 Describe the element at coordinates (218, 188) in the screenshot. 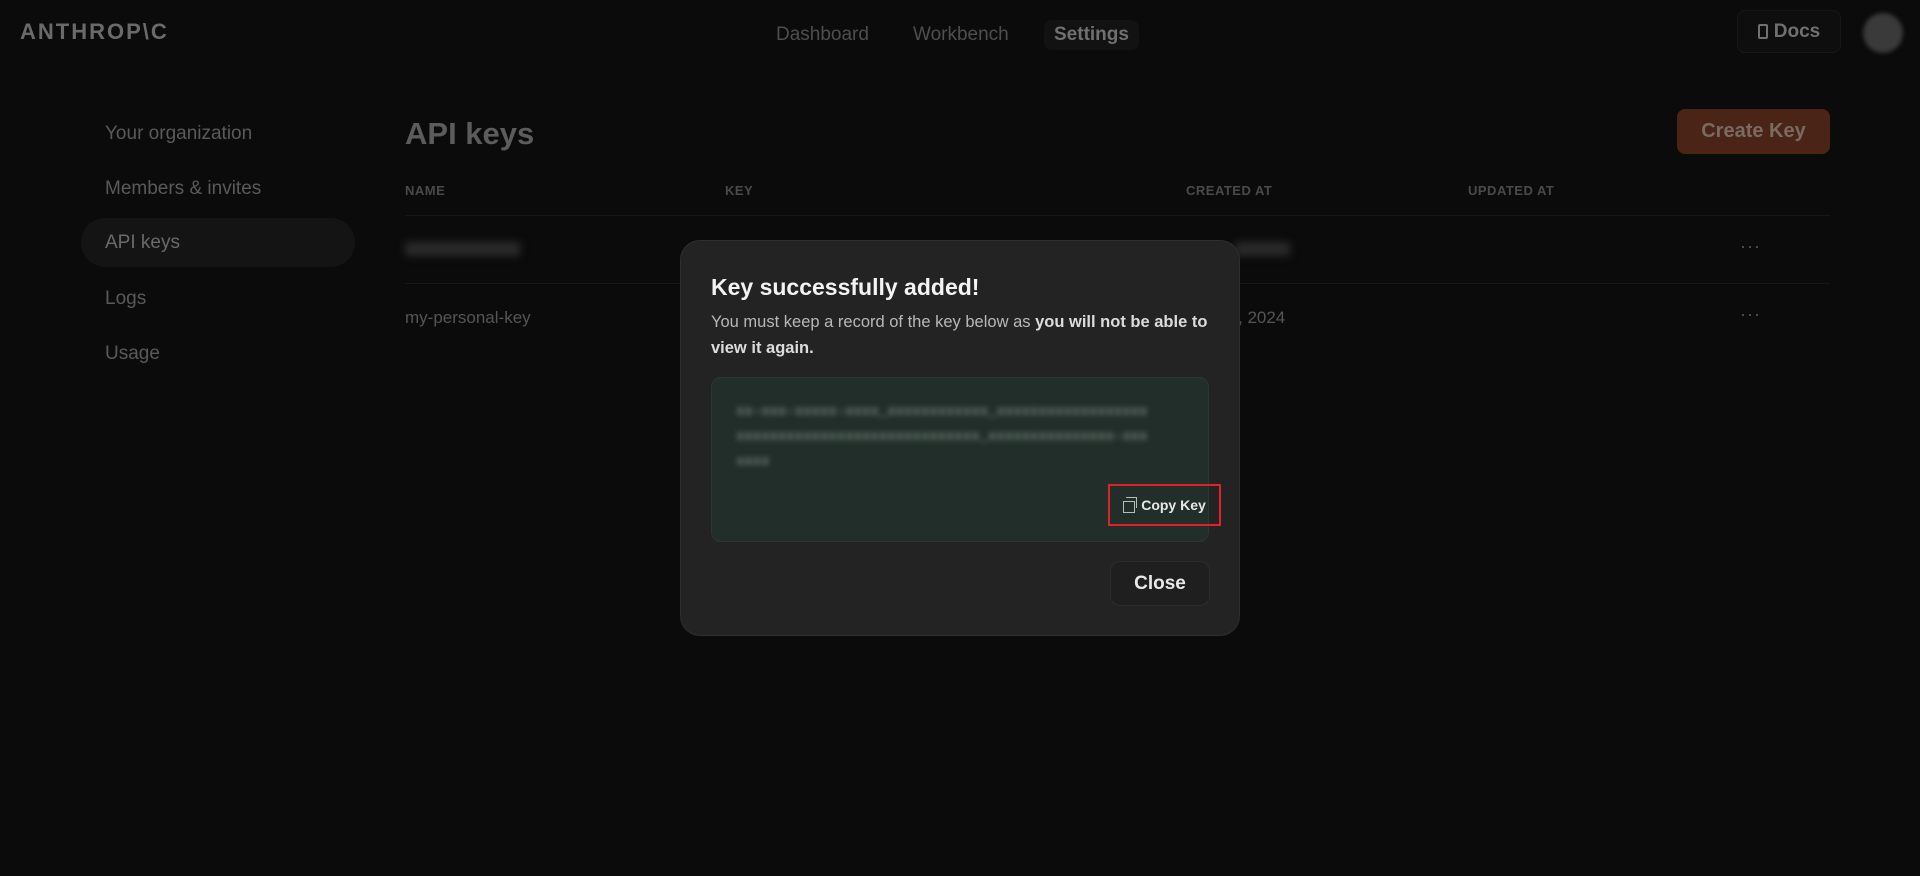

I see `sidebar-item-members: Members & invites` at that location.